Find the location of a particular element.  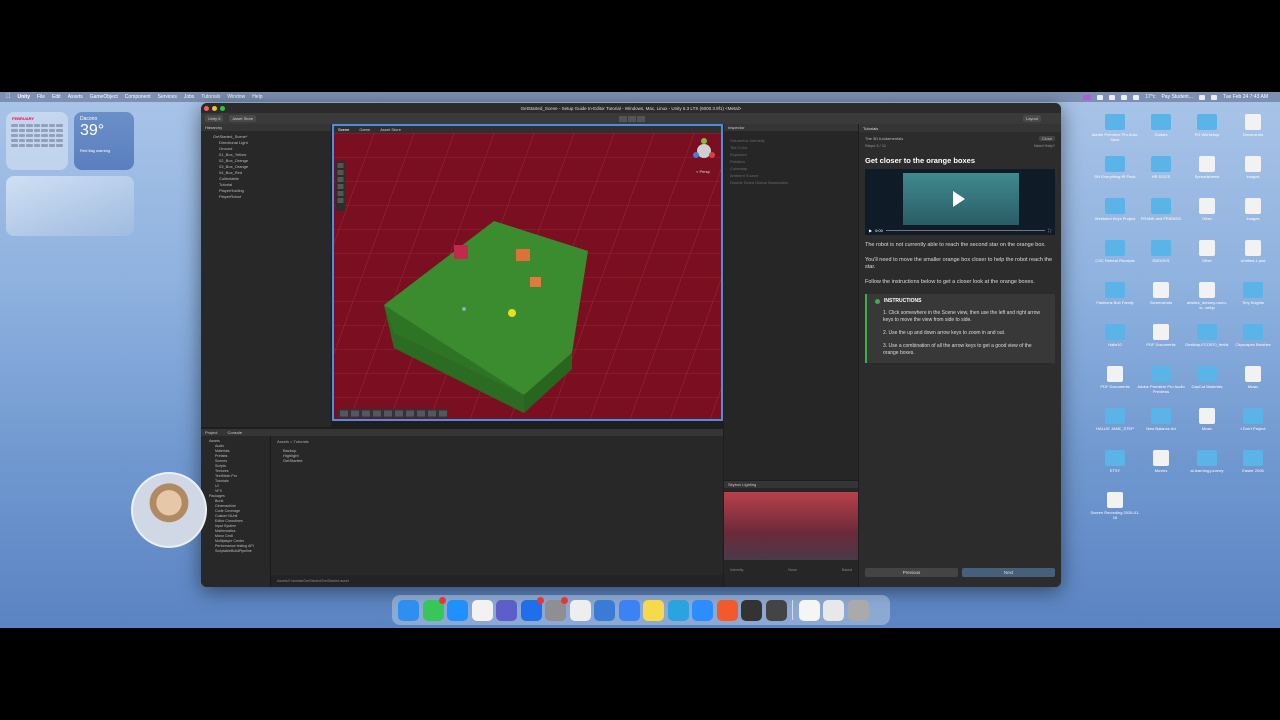

next-button: Next is located at coordinates (1008, 572).